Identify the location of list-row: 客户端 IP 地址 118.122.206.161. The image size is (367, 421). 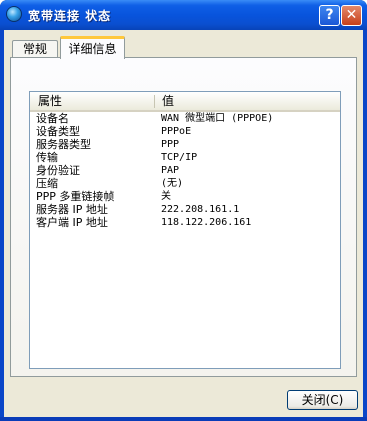
(185, 222).